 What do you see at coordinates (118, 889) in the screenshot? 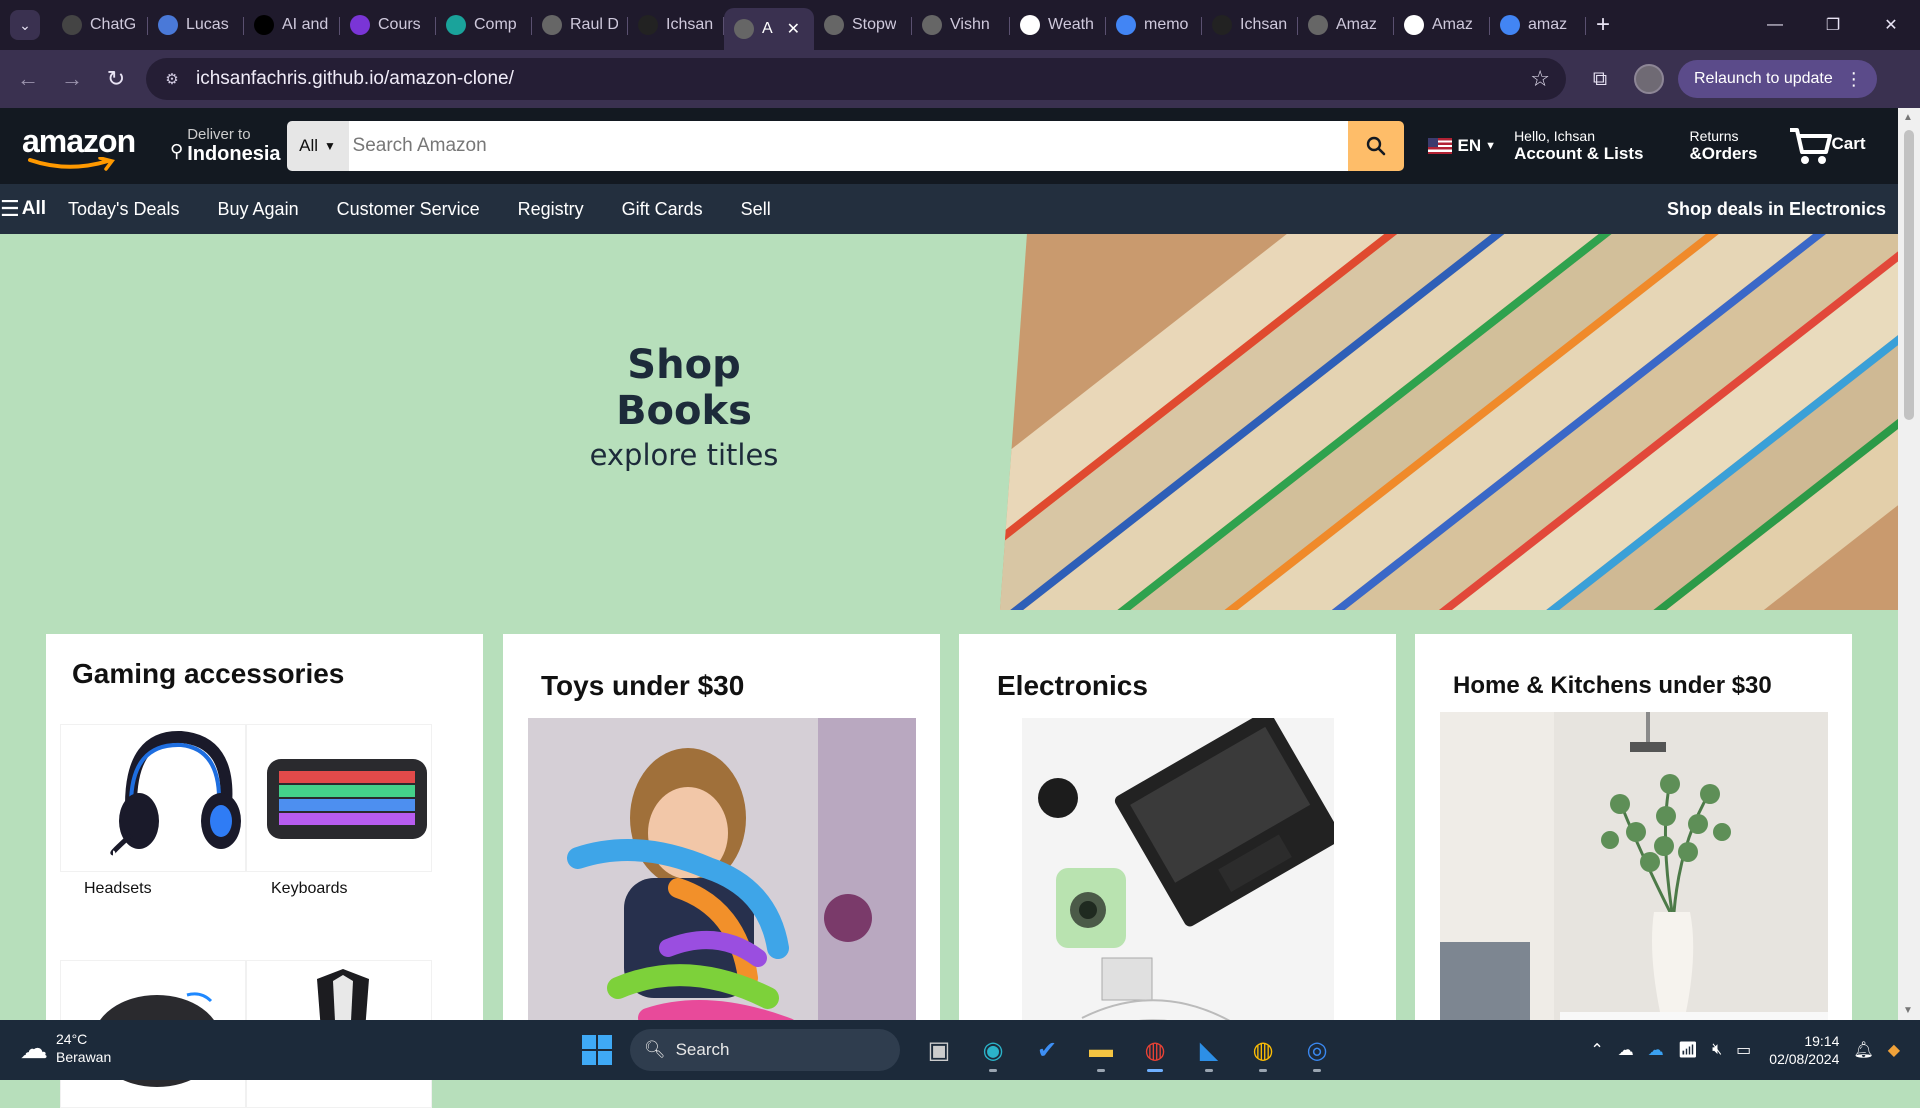
I see `headsets-label: Headsets` at bounding box center [118, 889].